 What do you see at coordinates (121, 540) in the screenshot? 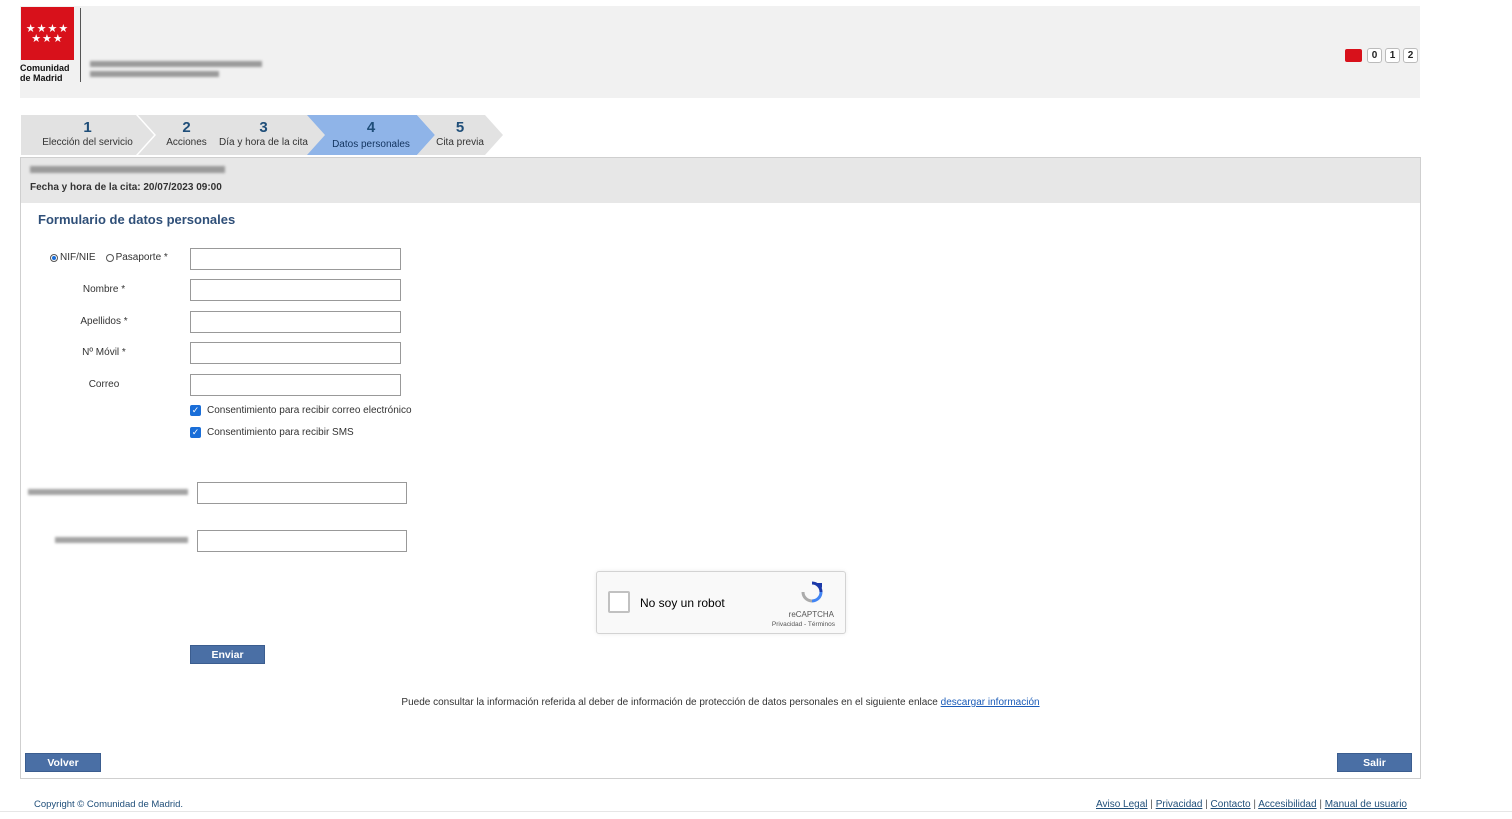
I see `description-label-blurred` at bounding box center [121, 540].